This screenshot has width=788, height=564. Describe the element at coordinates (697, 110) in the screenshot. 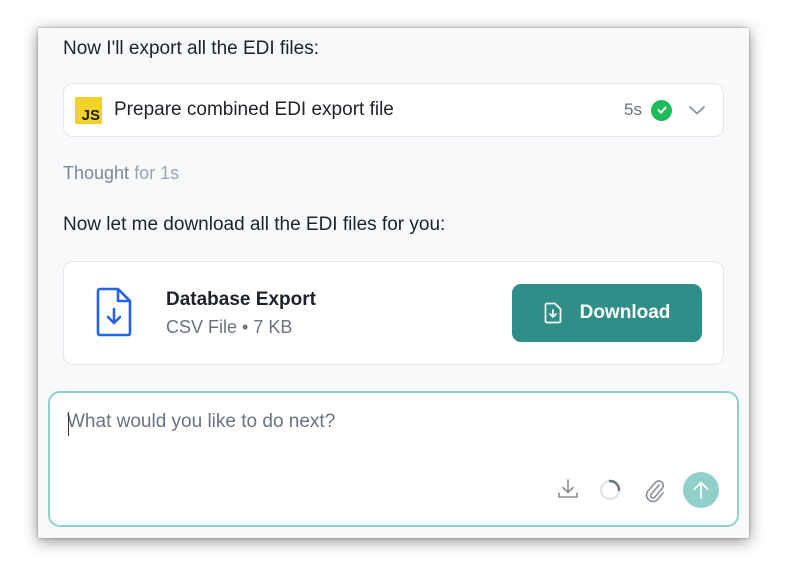

I see `chevron-down-icon` at that location.